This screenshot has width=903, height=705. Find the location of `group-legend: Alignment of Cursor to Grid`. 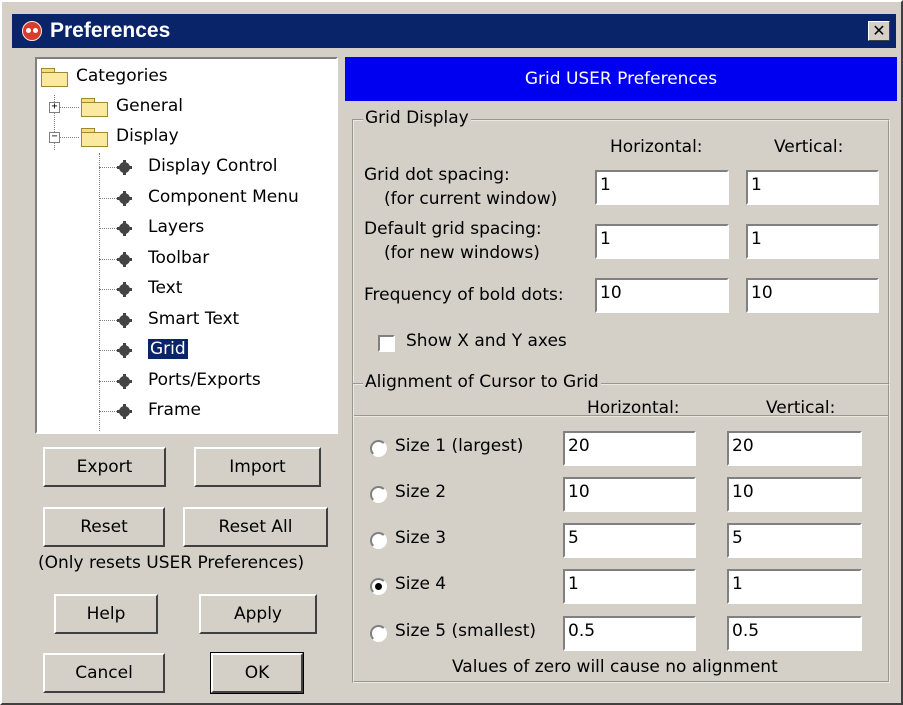

group-legend: Alignment of Cursor to Grid is located at coordinates (482, 382).